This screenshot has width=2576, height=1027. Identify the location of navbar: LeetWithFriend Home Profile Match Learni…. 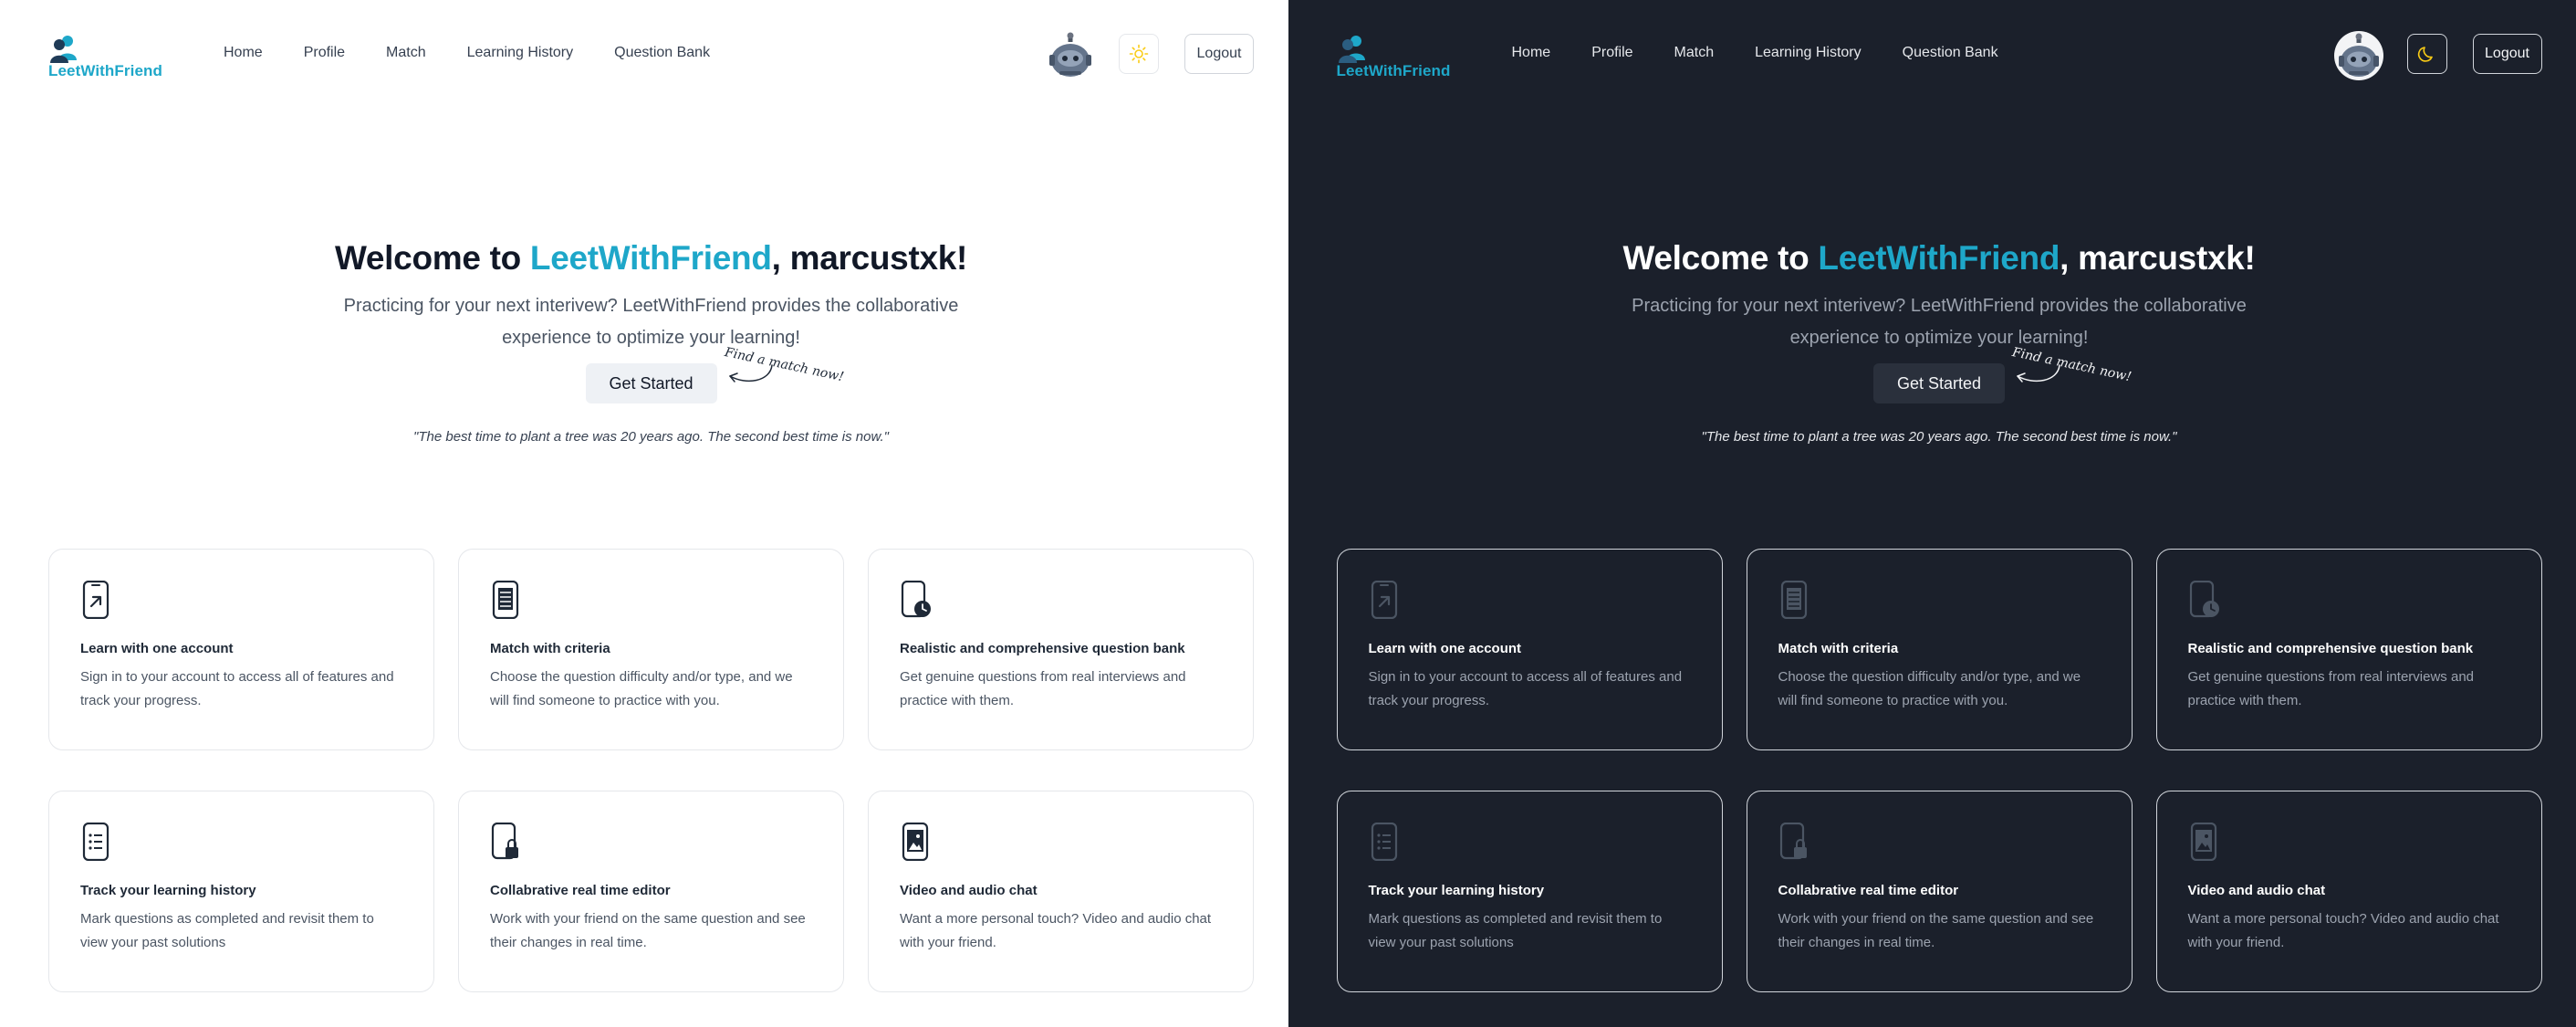
(1932, 55).